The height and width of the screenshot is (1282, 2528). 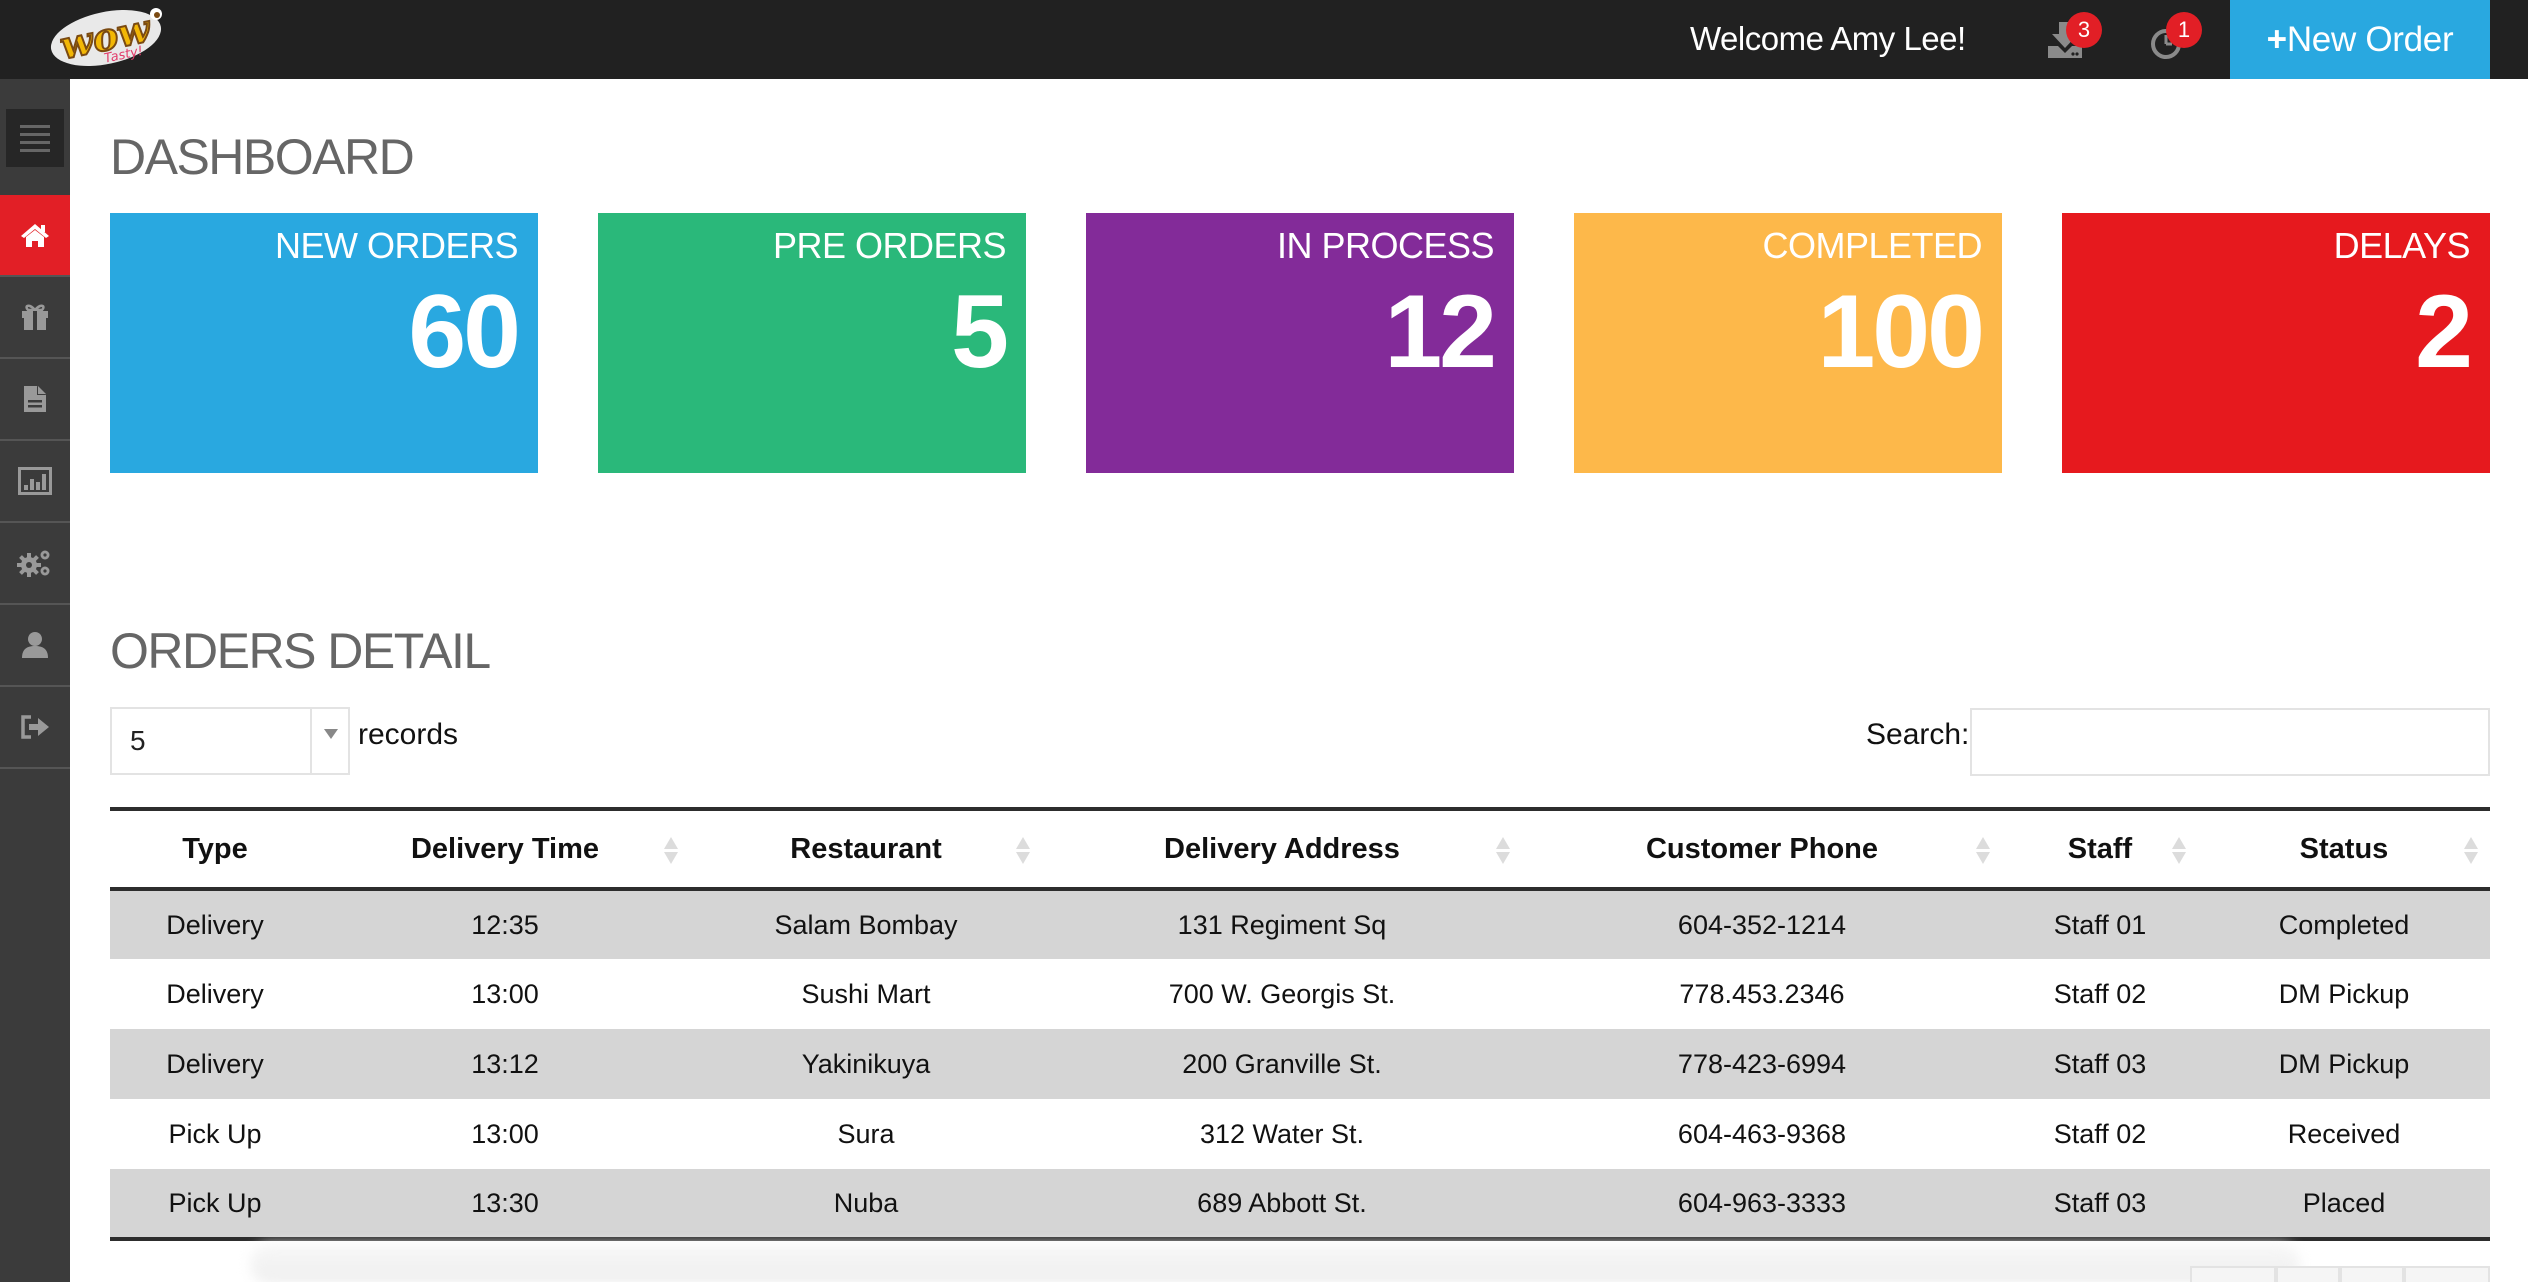 What do you see at coordinates (866, 924) in the screenshot?
I see `cell-restaurant: Salam Bombay` at bounding box center [866, 924].